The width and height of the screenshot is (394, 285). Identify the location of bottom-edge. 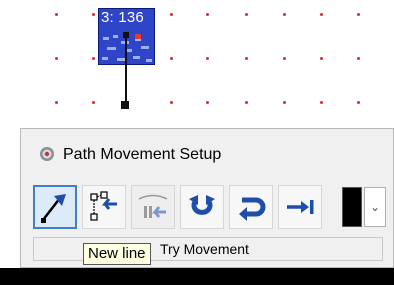
(197, 276).